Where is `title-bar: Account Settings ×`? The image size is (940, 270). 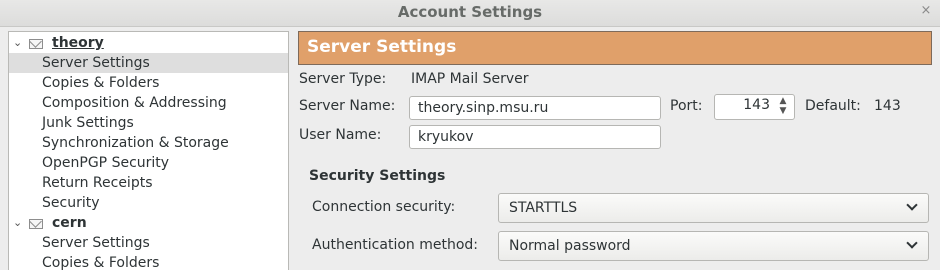
title-bar: Account Settings × is located at coordinates (470, 13).